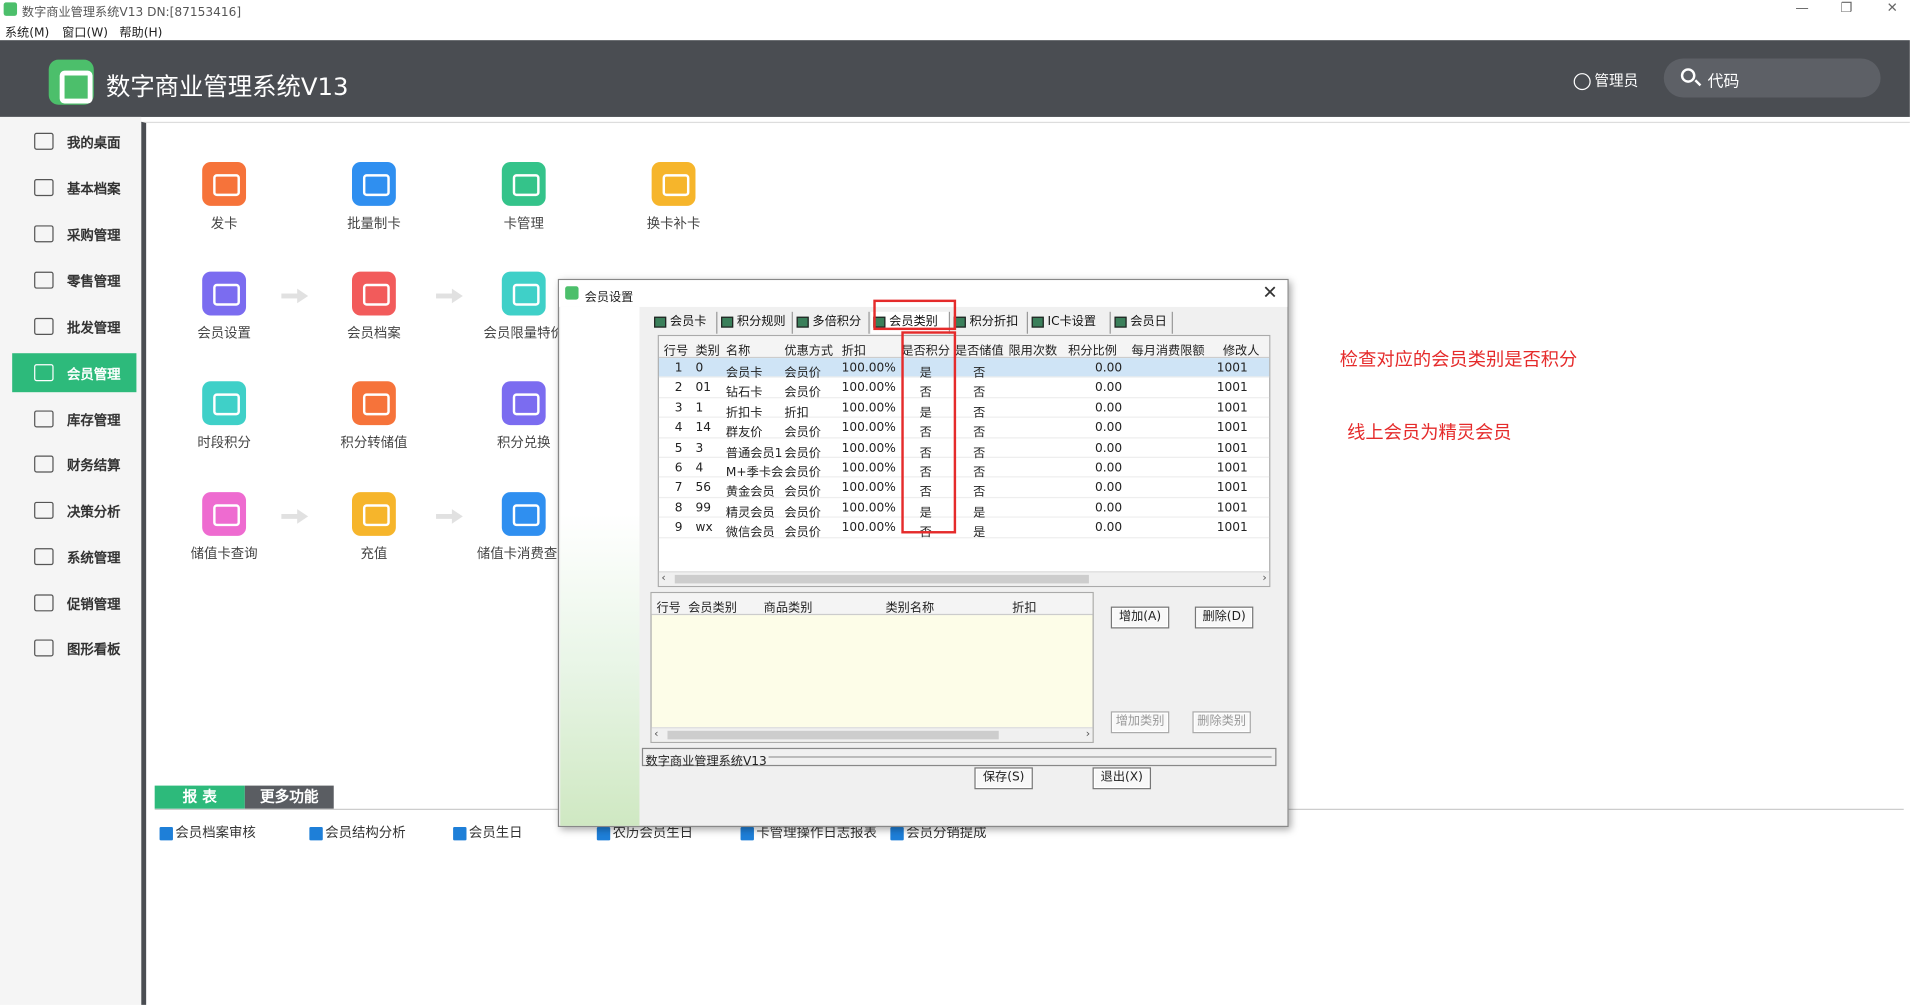 The width and height of the screenshot is (1910, 1005). Describe the element at coordinates (959, 758) in the screenshot. I see `dialog-status-bar: 数字商业管理系统V13` at that location.